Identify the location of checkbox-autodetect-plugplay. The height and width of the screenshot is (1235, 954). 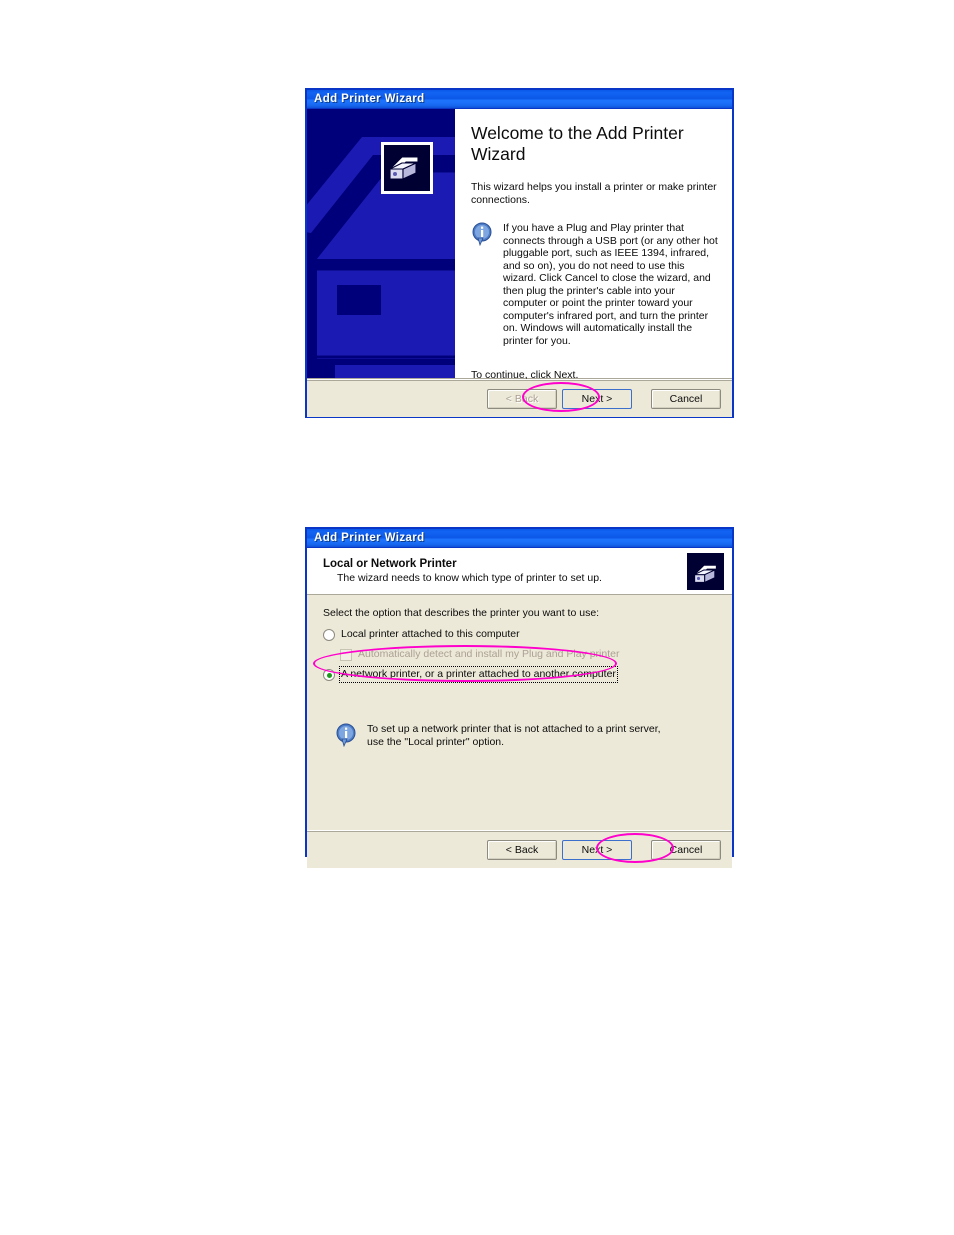
(346, 655).